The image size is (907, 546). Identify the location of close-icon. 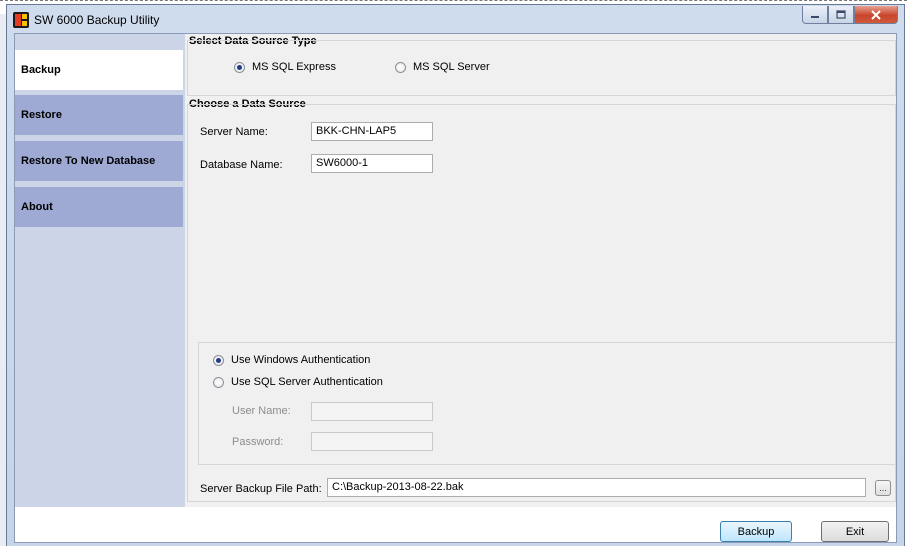
(876, 14).